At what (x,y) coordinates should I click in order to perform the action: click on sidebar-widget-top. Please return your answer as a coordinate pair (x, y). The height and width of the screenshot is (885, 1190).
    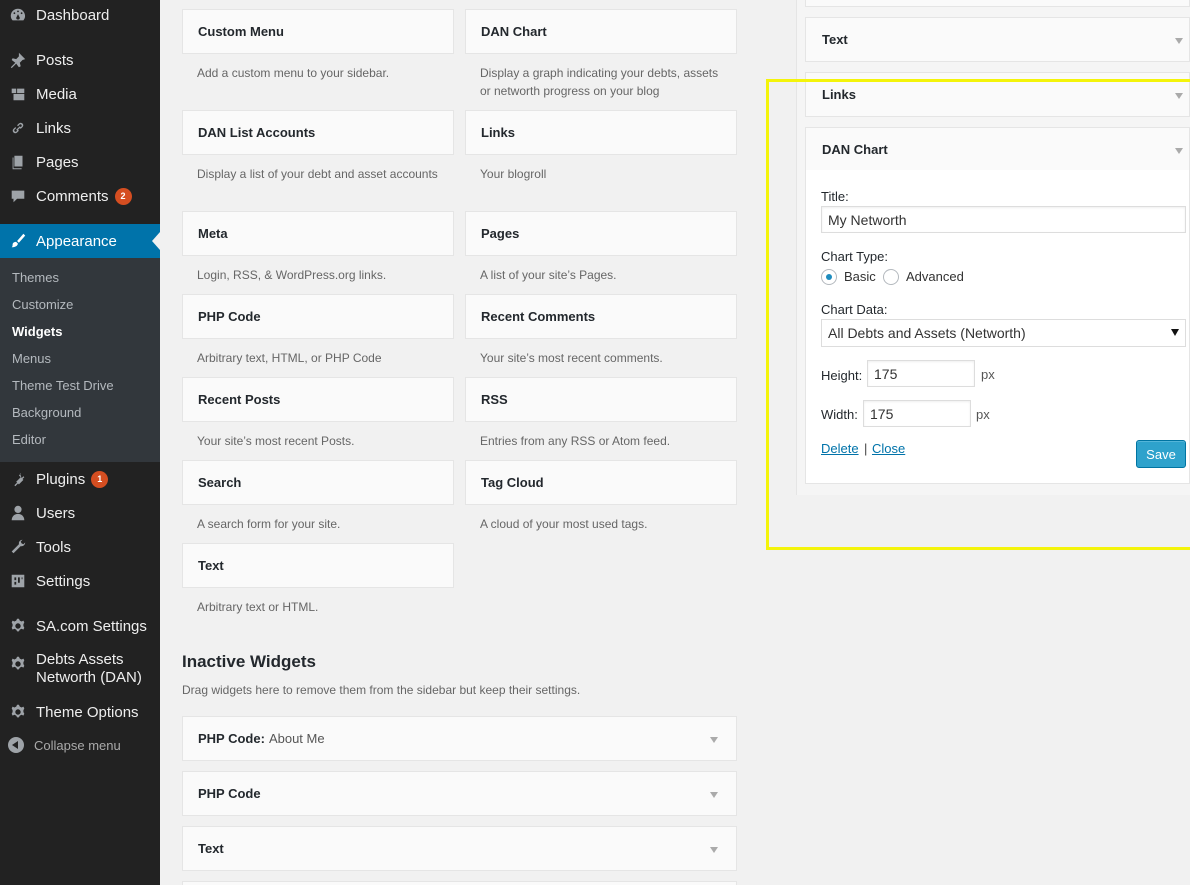
    Looking at the image, I should click on (997, 3).